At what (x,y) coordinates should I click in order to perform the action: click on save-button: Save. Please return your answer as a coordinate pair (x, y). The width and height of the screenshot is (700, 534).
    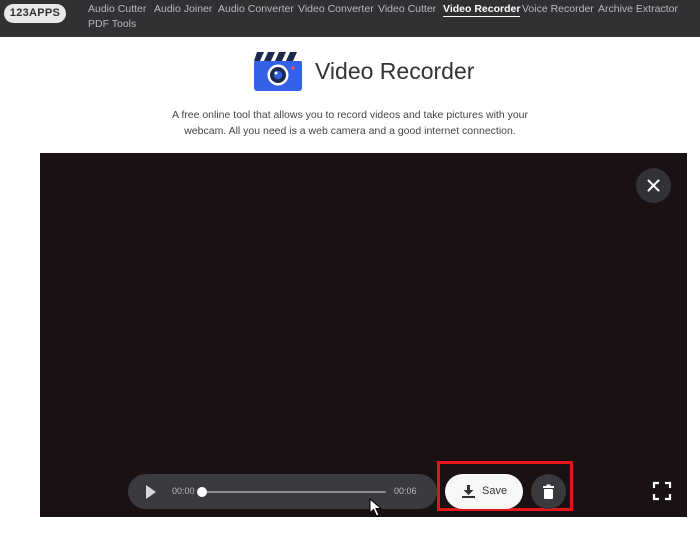
    Looking at the image, I should click on (484, 491).